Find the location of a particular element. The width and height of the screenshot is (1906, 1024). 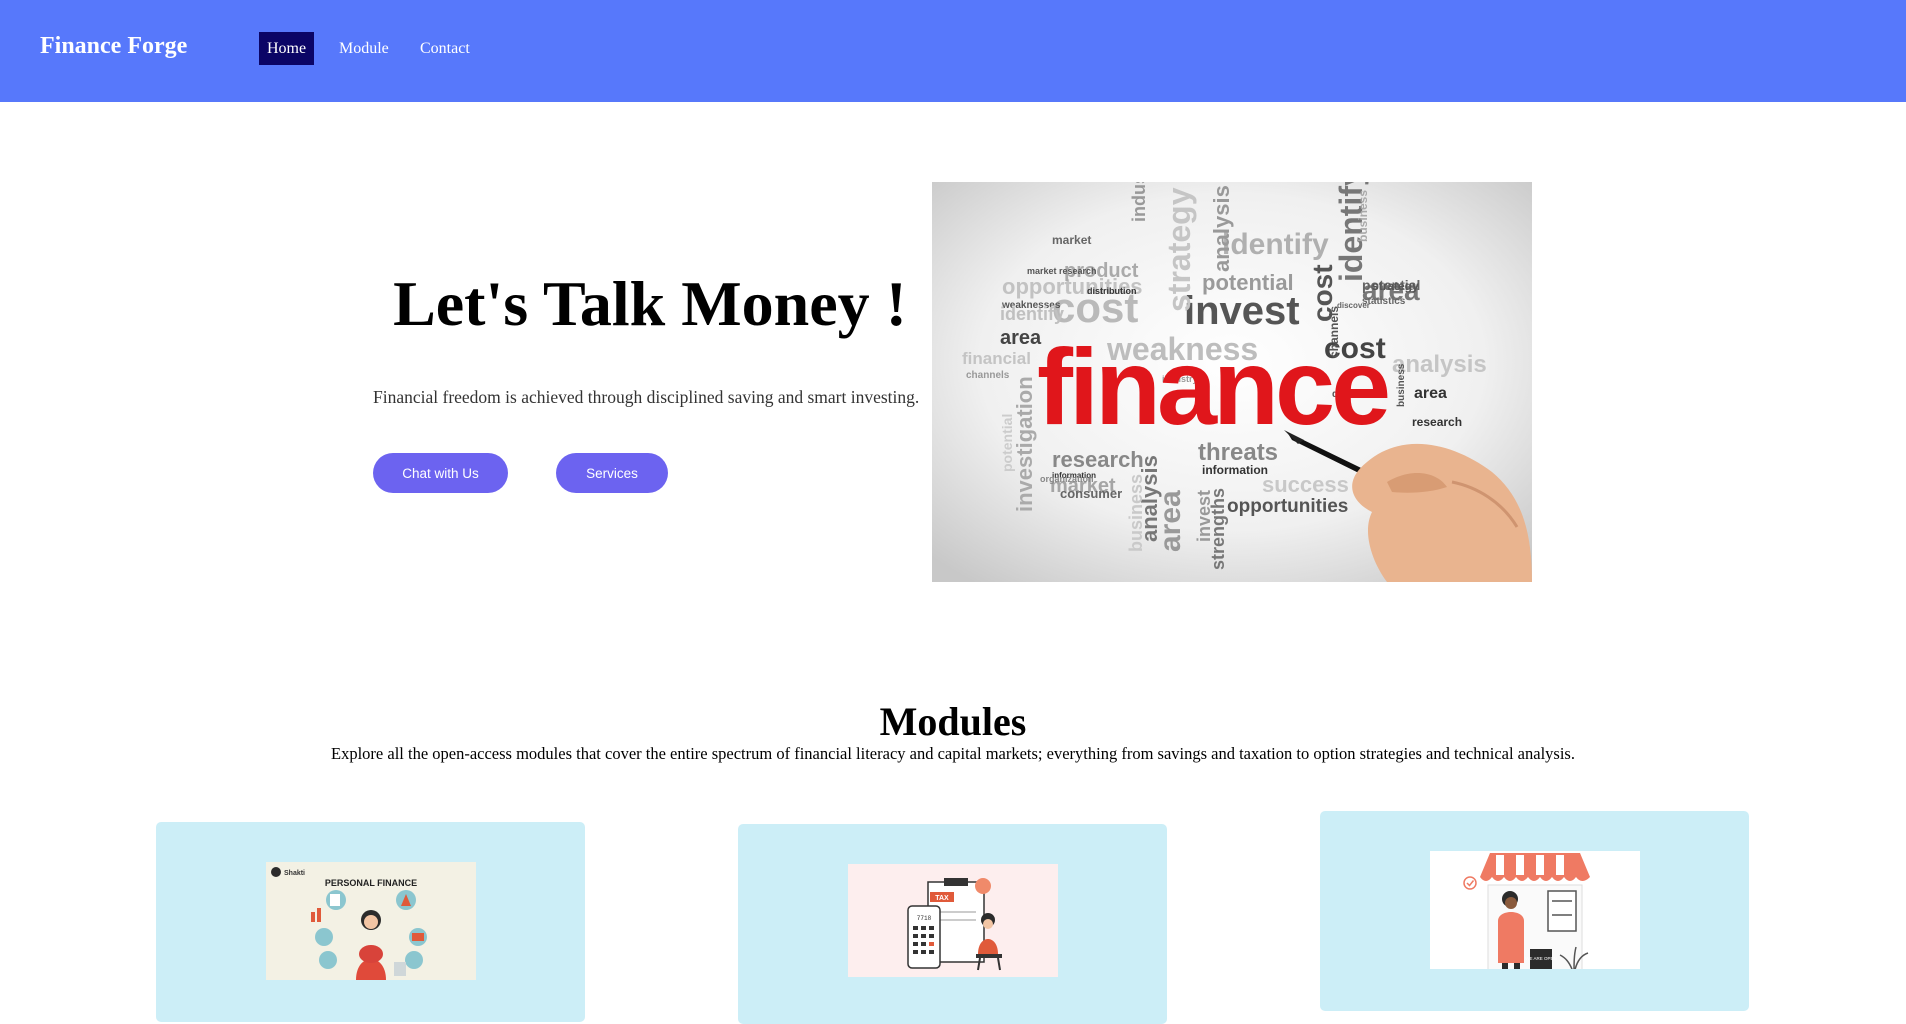

cloud-word: financial is located at coordinates (996, 358).